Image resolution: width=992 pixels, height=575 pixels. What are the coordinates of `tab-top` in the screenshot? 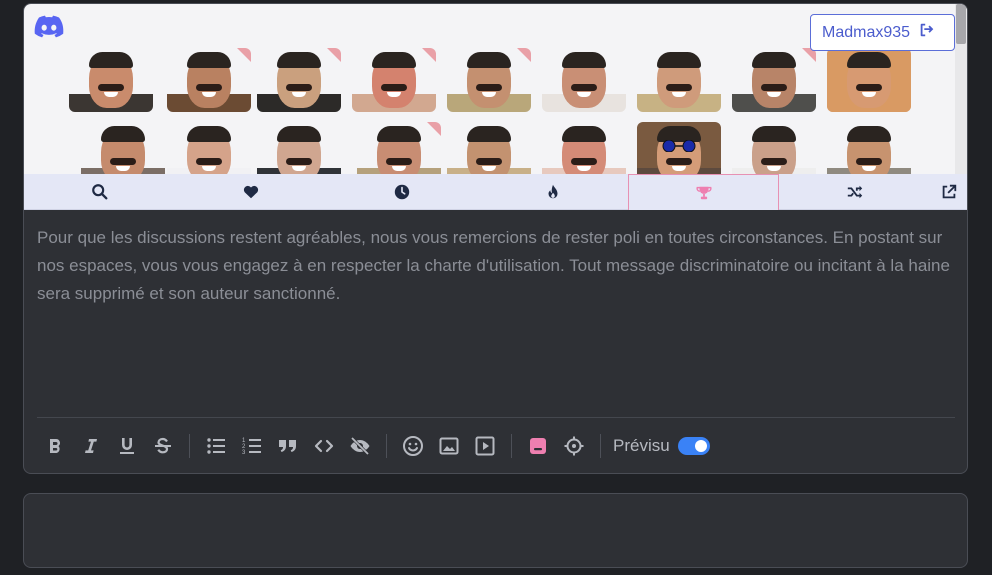 It's located at (703, 192).